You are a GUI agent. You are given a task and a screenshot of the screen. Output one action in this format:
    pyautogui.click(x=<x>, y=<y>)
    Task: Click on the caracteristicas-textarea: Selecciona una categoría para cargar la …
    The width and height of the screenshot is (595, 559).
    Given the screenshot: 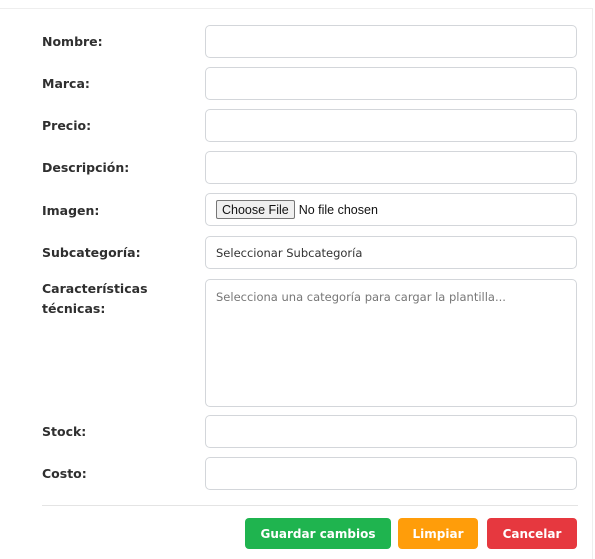 What is the action you would take?
    pyautogui.click(x=391, y=343)
    